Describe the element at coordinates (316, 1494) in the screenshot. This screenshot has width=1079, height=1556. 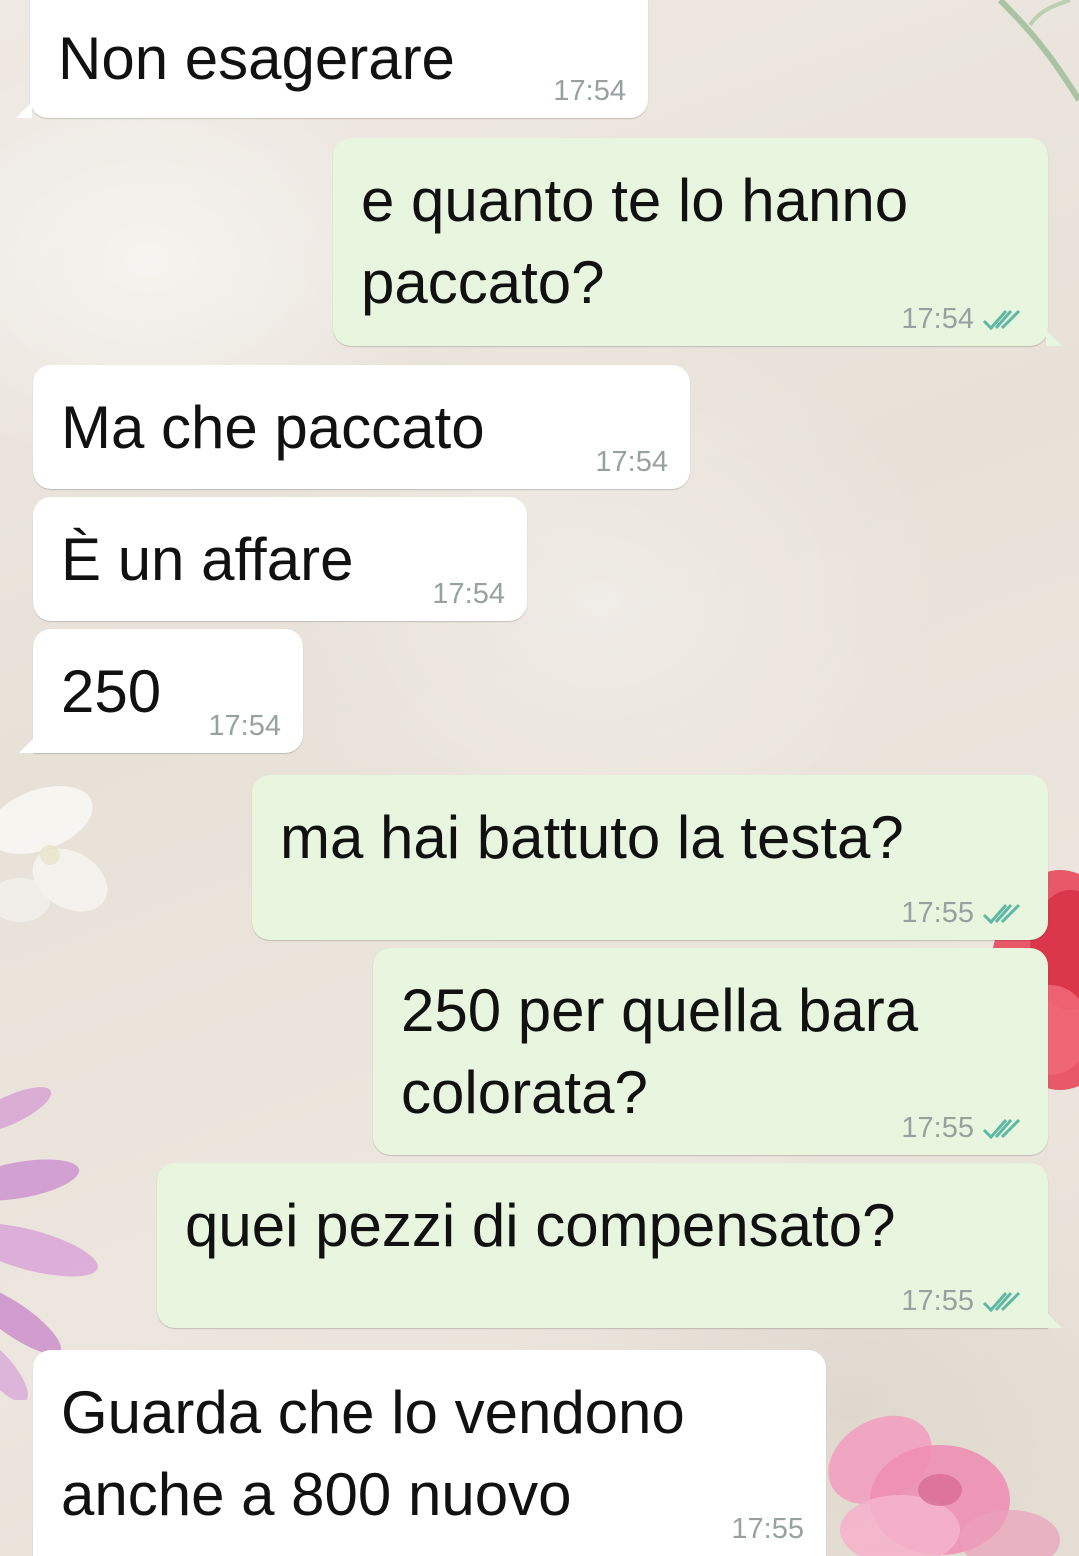
I see `message-text-line: anche a 800 nuovo` at that location.